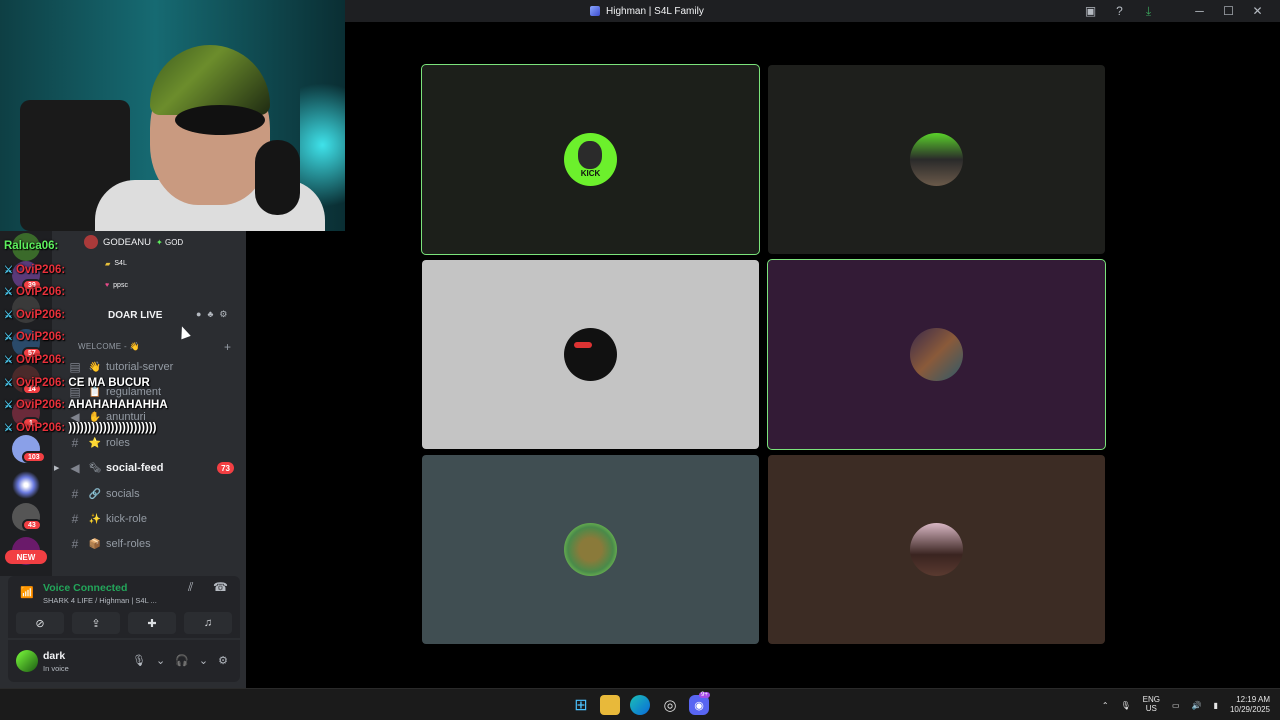 This screenshot has width=1280, height=720. I want to click on chat-message: ⚔ OviP206: AHAHAHAHAHHA, so click(86, 405).